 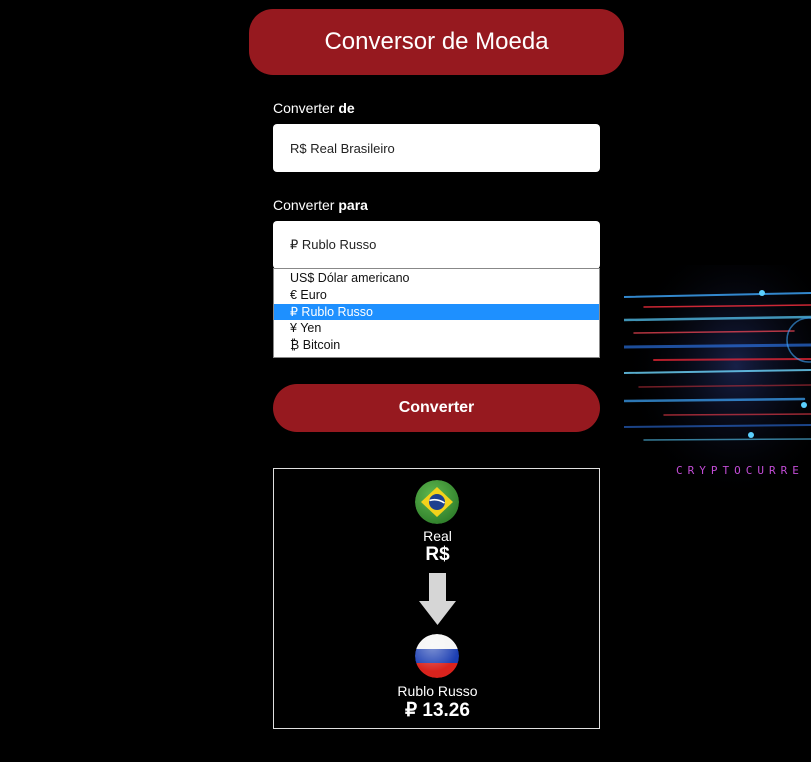 I want to click on dropdown-option-jpy: ¥ Yen, so click(x=436, y=328).